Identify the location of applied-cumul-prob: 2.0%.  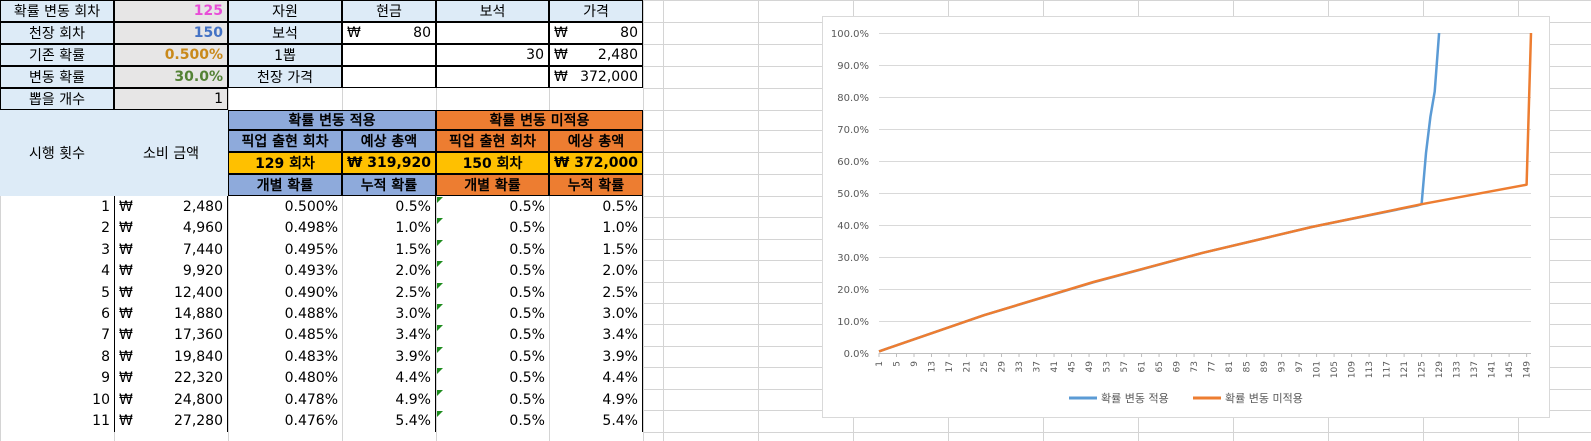
(389, 271).